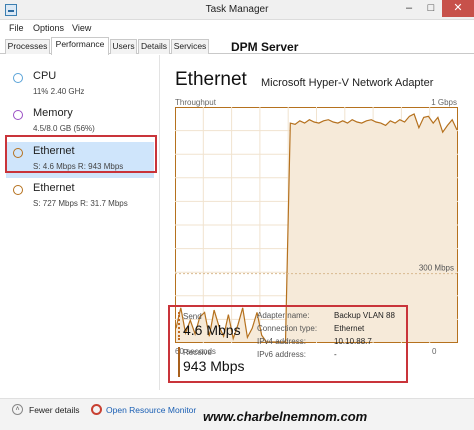 This screenshot has height=430, width=474. Describe the element at coordinates (179, 326) in the screenshot. I see `send-legend-marker` at that location.